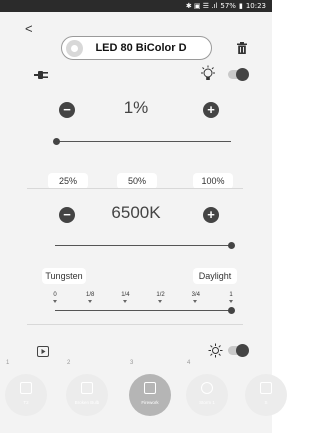 This screenshot has height=433, width=320. What do you see at coordinates (242, 48) in the screenshot?
I see `trash-icon` at bounding box center [242, 48].